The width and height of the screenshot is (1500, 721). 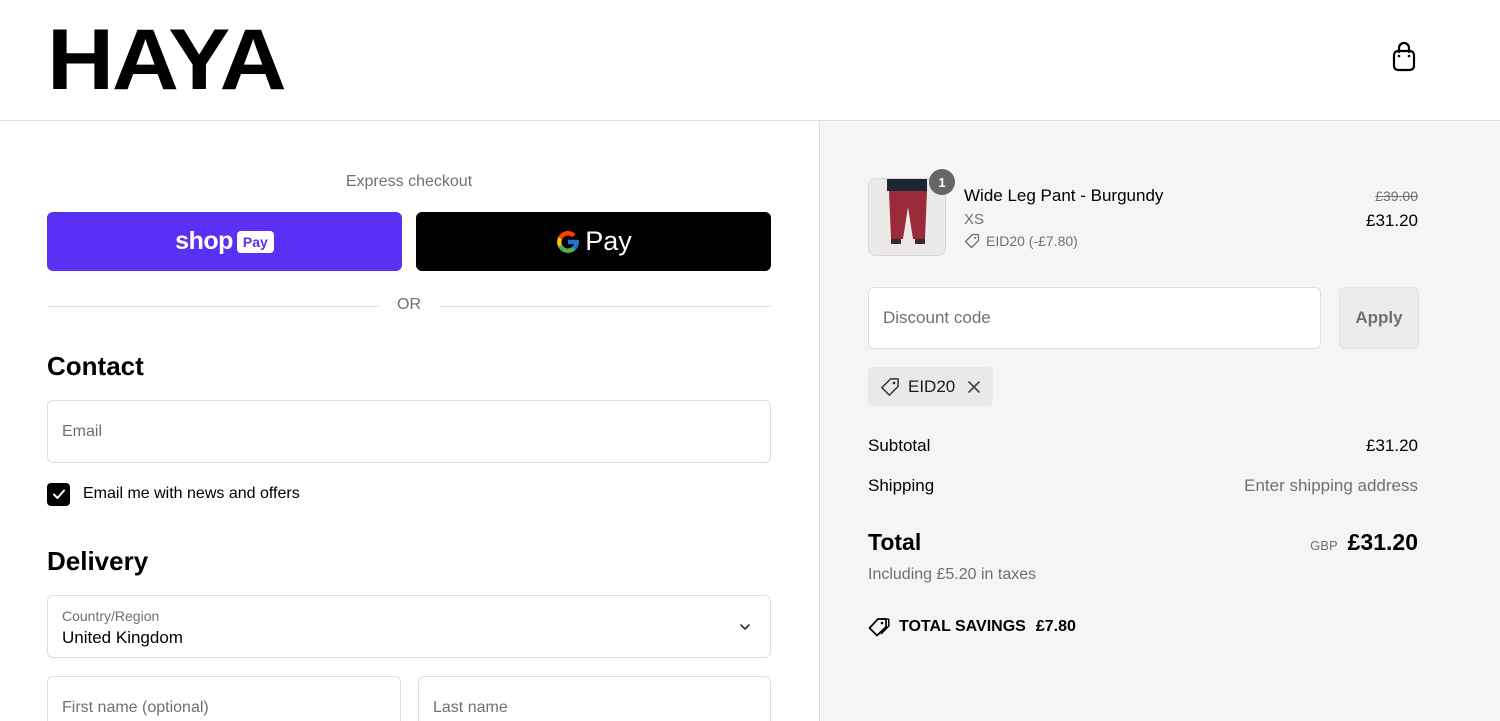 I want to click on savings-tag-icon, so click(x=879, y=627).